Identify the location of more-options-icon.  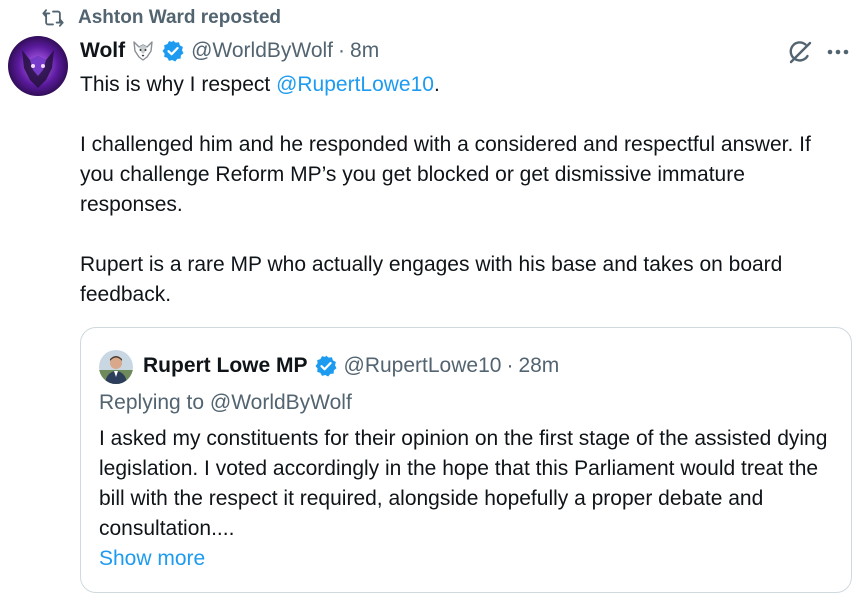
(838, 52).